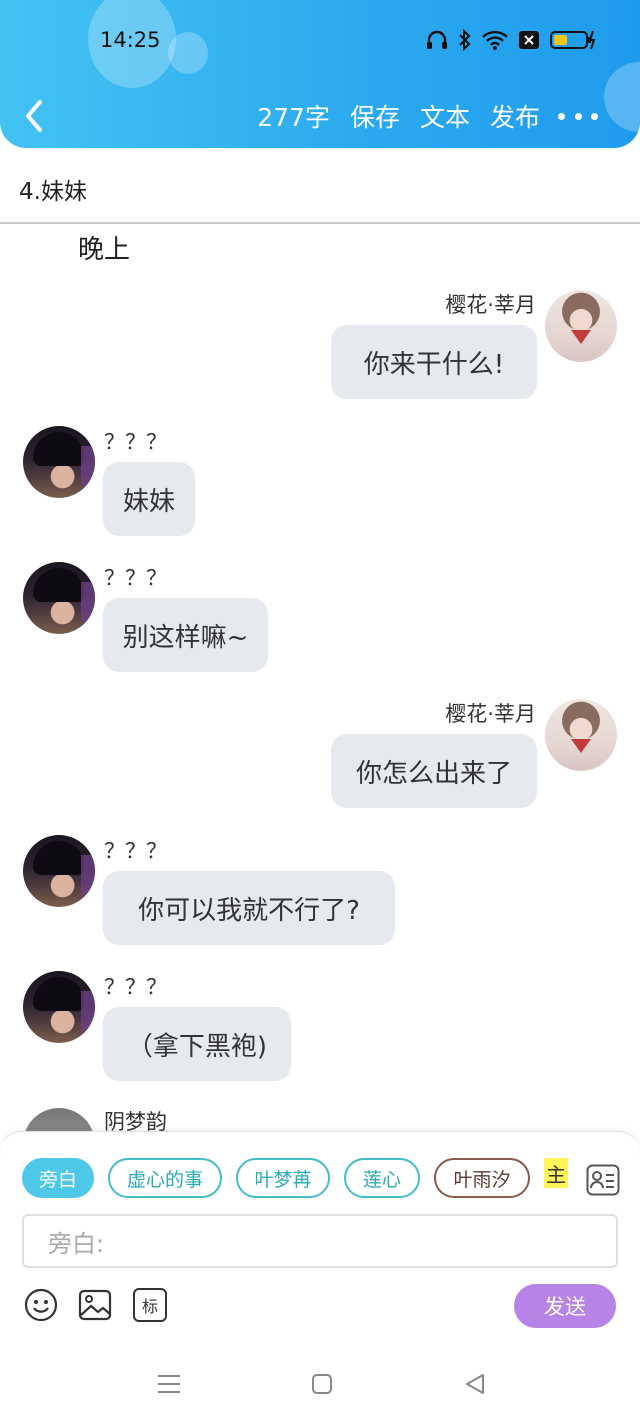 This screenshot has height=1423, width=640. I want to click on save-button: 保存, so click(375, 116).